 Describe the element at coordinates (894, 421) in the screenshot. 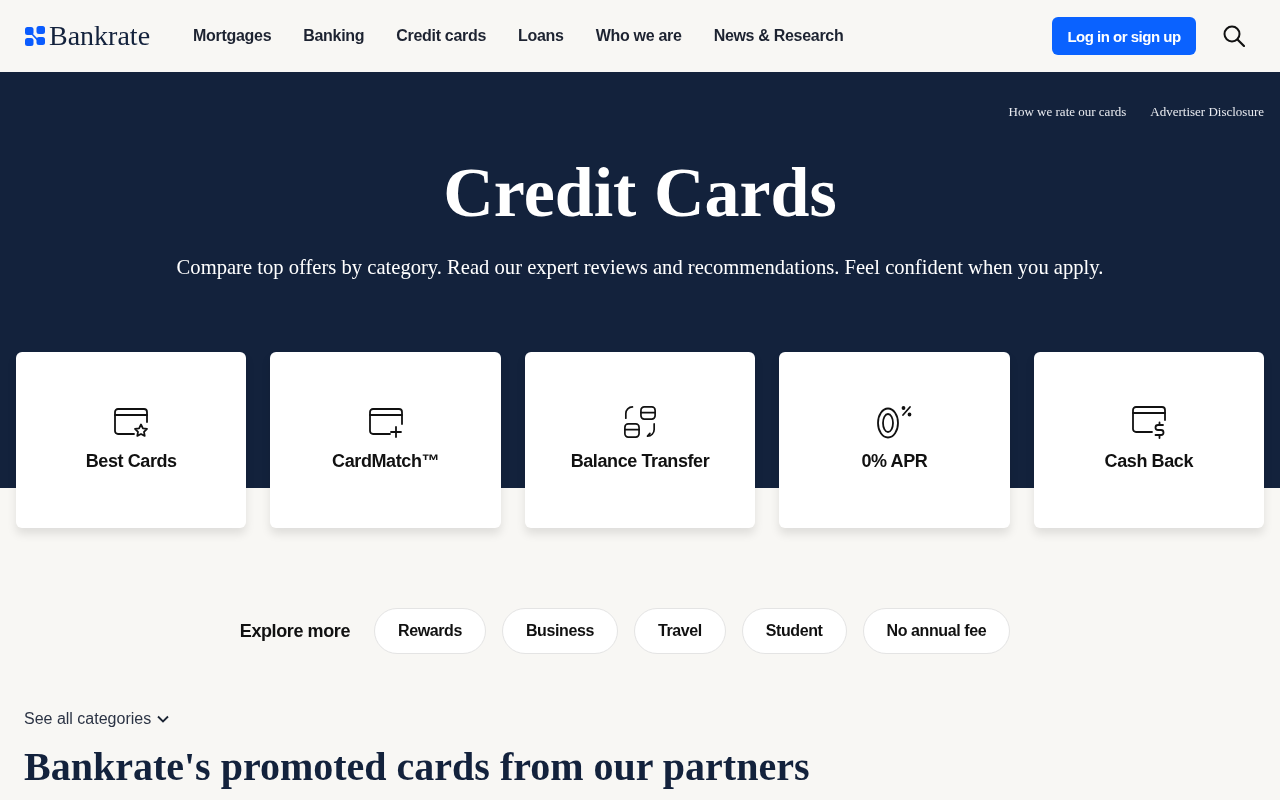

I see `zero-percent-icon` at that location.